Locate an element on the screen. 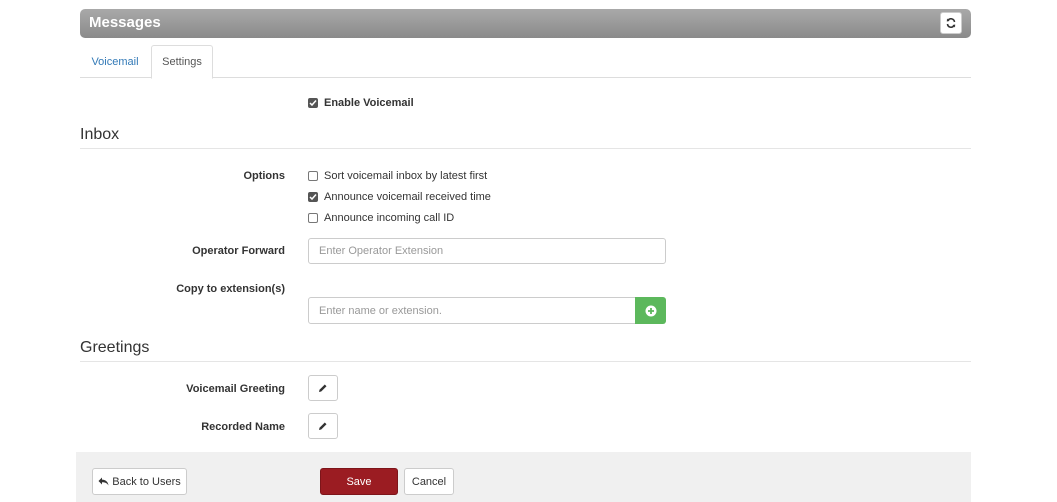  add-extension-button is located at coordinates (650, 310).